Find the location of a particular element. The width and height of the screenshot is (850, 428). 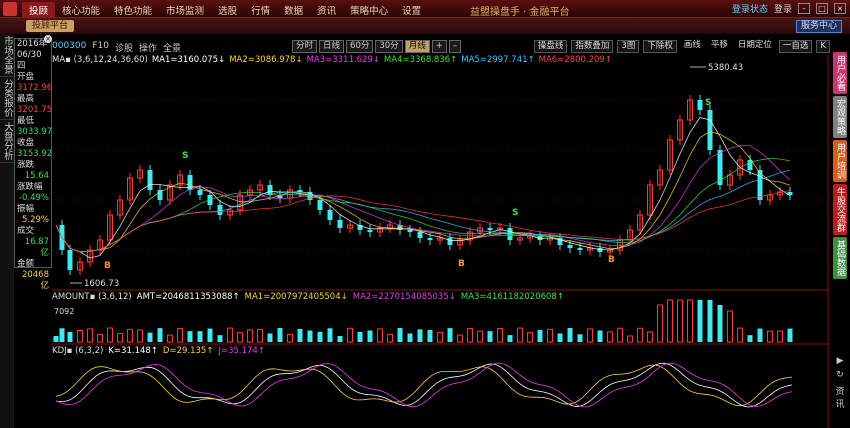

high-price-label: 5380.43 is located at coordinates (725, 68).